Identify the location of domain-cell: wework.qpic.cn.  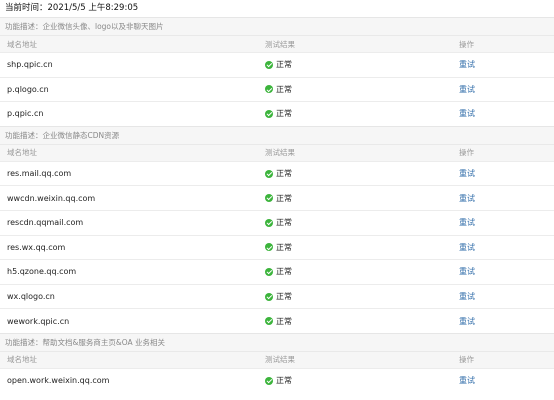
(38, 321).